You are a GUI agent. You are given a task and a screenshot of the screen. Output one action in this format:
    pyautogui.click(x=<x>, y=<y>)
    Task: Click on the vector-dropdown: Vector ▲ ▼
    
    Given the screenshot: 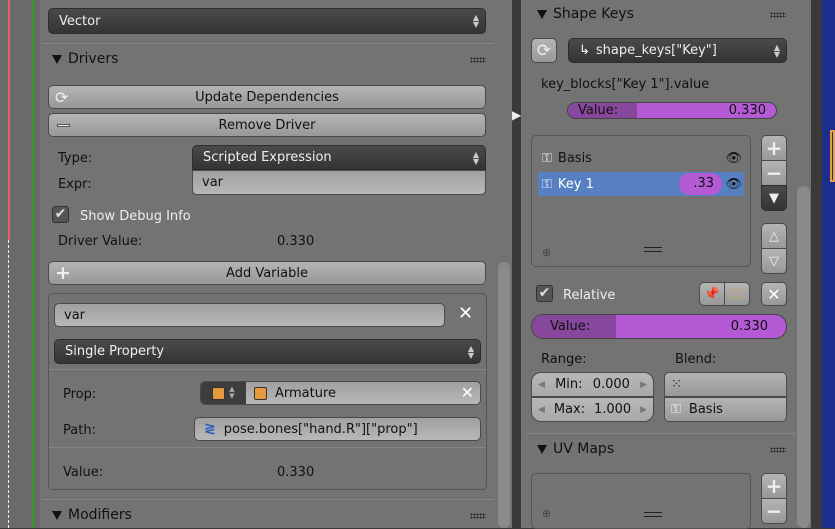 What is the action you would take?
    pyautogui.click(x=267, y=21)
    